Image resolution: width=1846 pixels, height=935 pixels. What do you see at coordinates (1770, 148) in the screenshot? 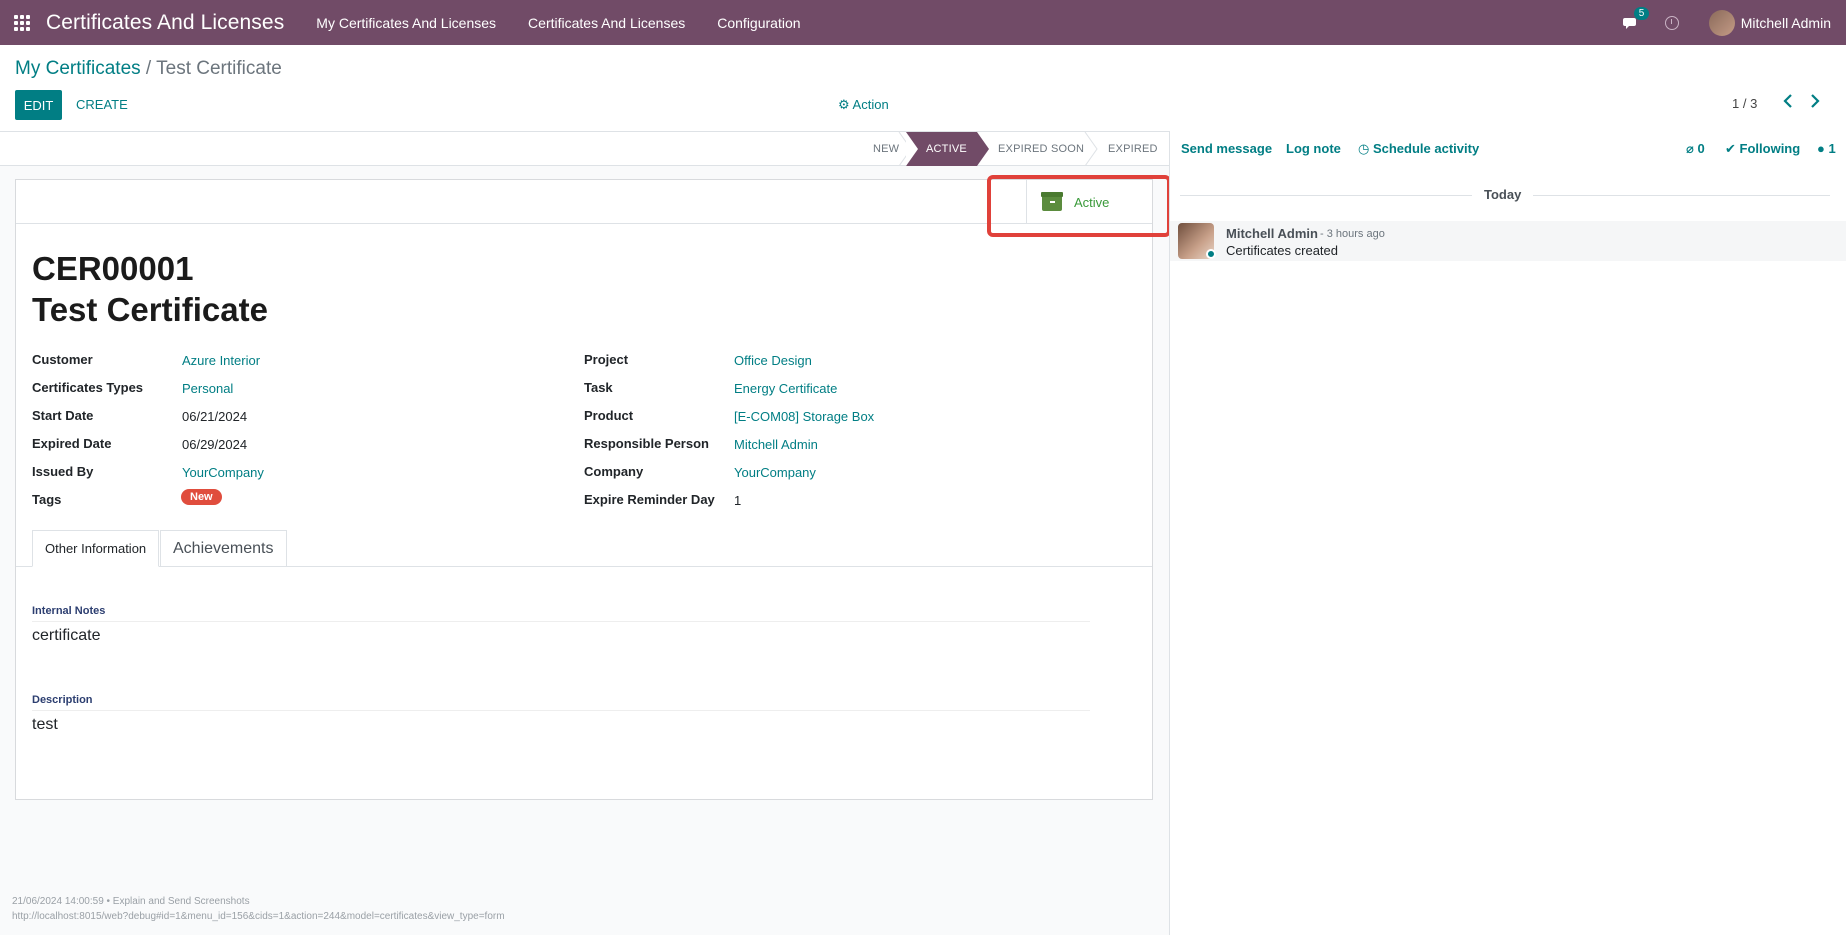
I see `following-label: Following` at bounding box center [1770, 148].